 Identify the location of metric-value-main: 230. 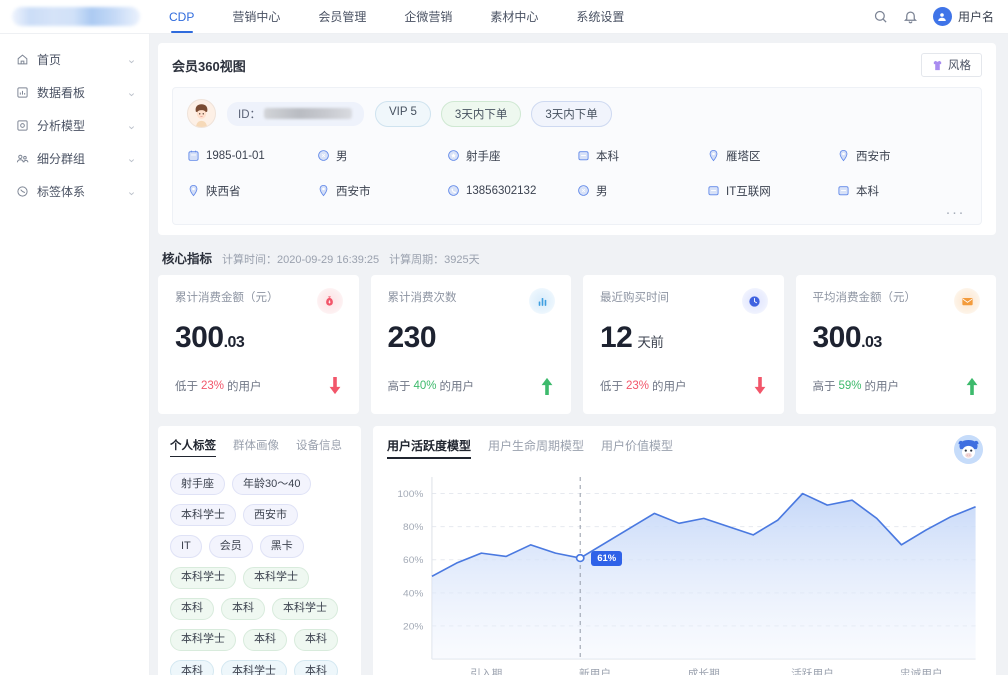
(412, 337).